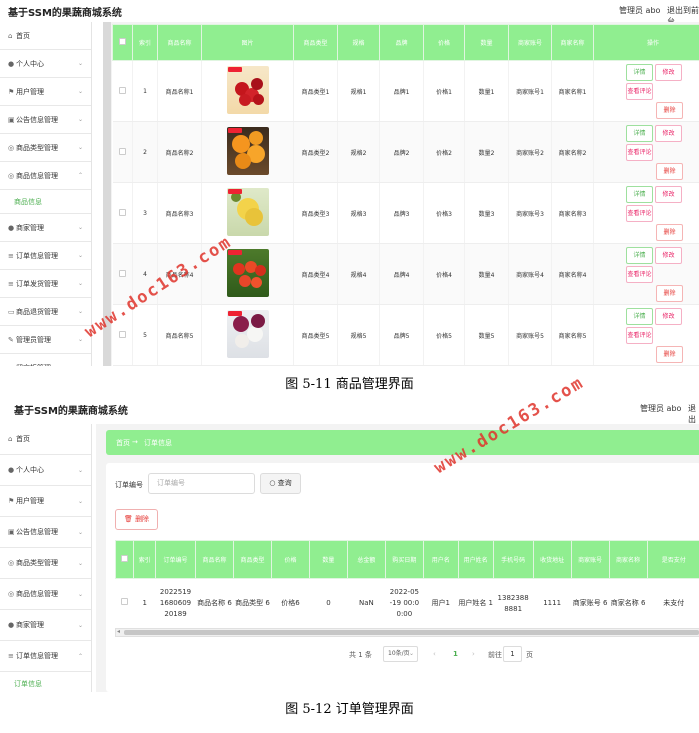  What do you see at coordinates (328, 560) in the screenshot?
I see `column-header-label: 数量` at bounding box center [328, 560].